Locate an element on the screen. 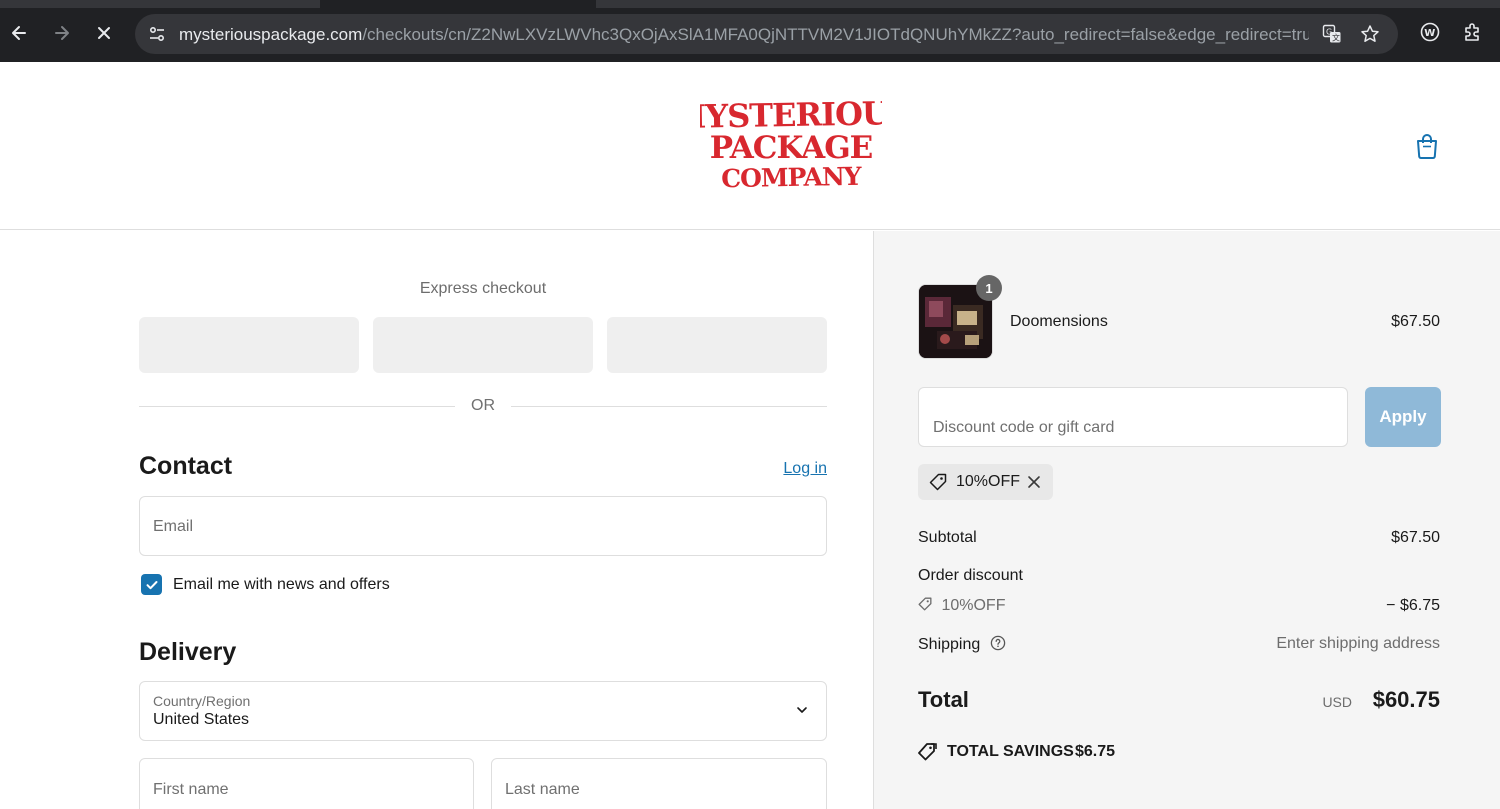 Image resolution: width=1500 pixels, height=809 pixels. applied-discount-chip: 10%OFF is located at coordinates (985, 482).